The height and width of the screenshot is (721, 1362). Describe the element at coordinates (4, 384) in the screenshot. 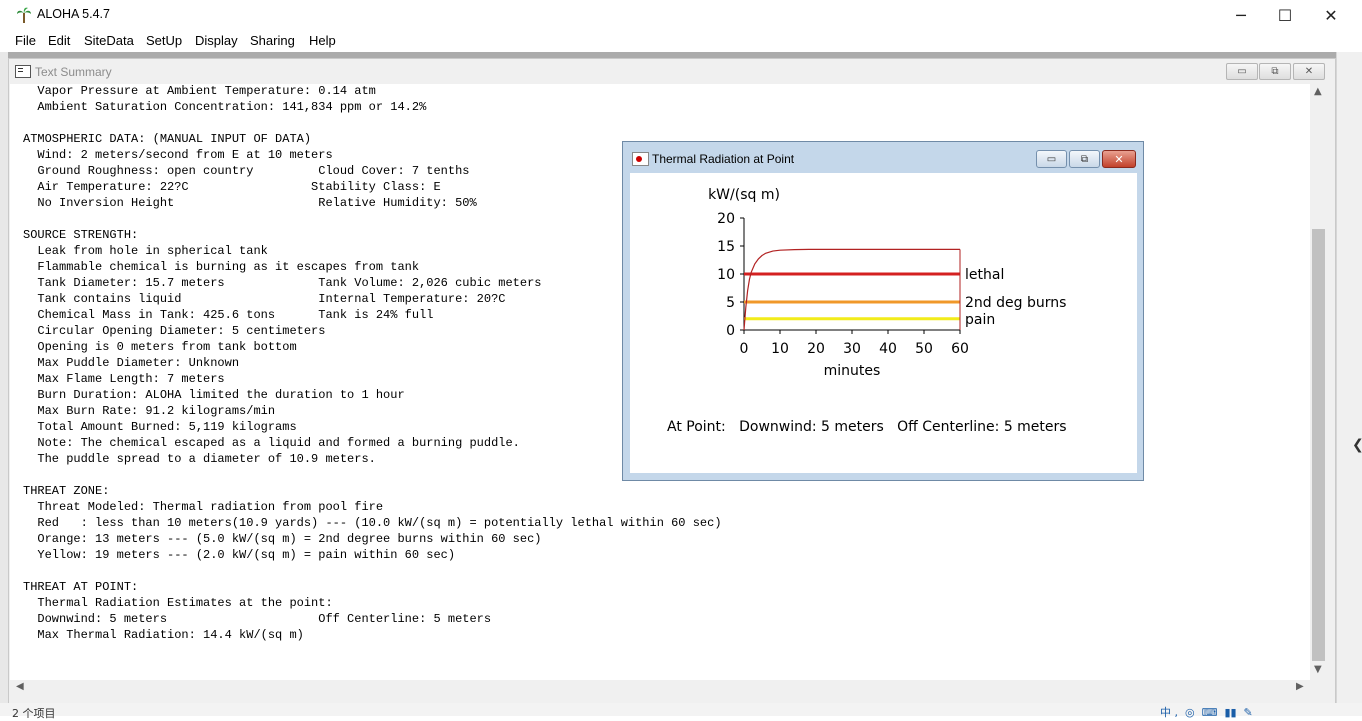

I see `workspace-edge` at that location.